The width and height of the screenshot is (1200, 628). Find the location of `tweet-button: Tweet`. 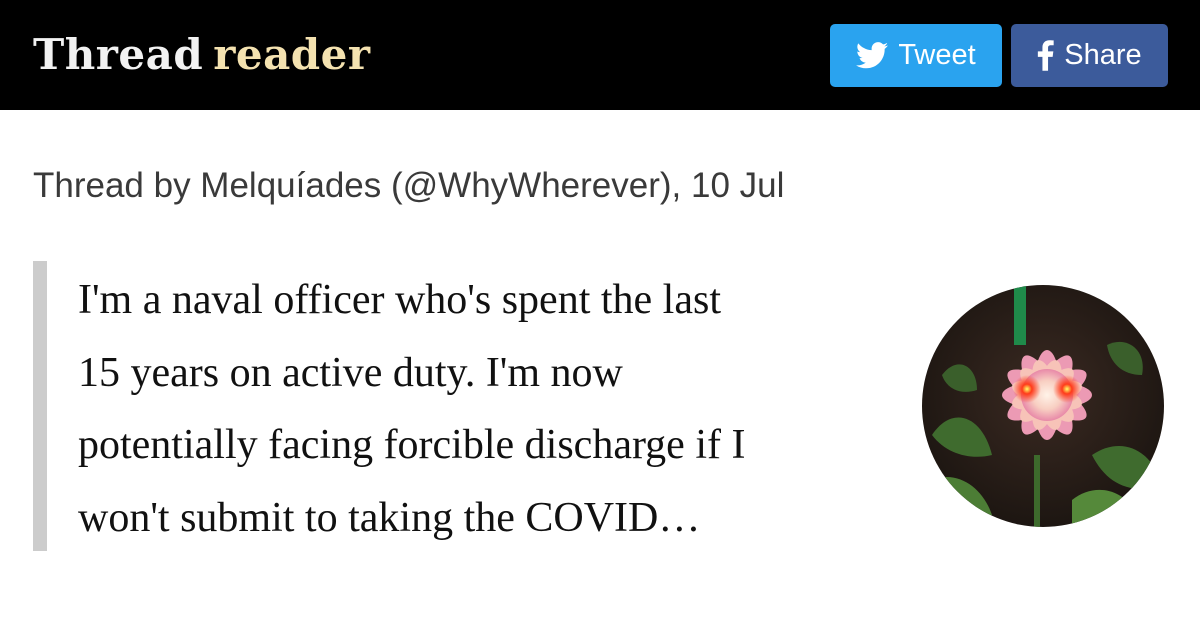

tweet-button: Tweet is located at coordinates (916, 55).